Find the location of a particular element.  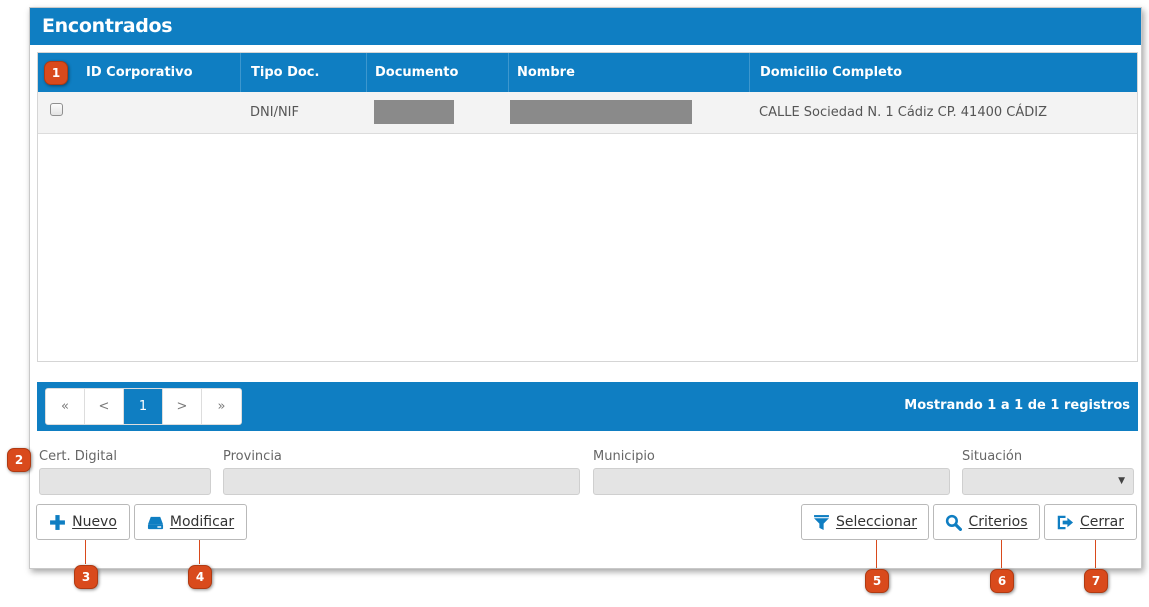

municipio-label: Municipio is located at coordinates (624, 456).